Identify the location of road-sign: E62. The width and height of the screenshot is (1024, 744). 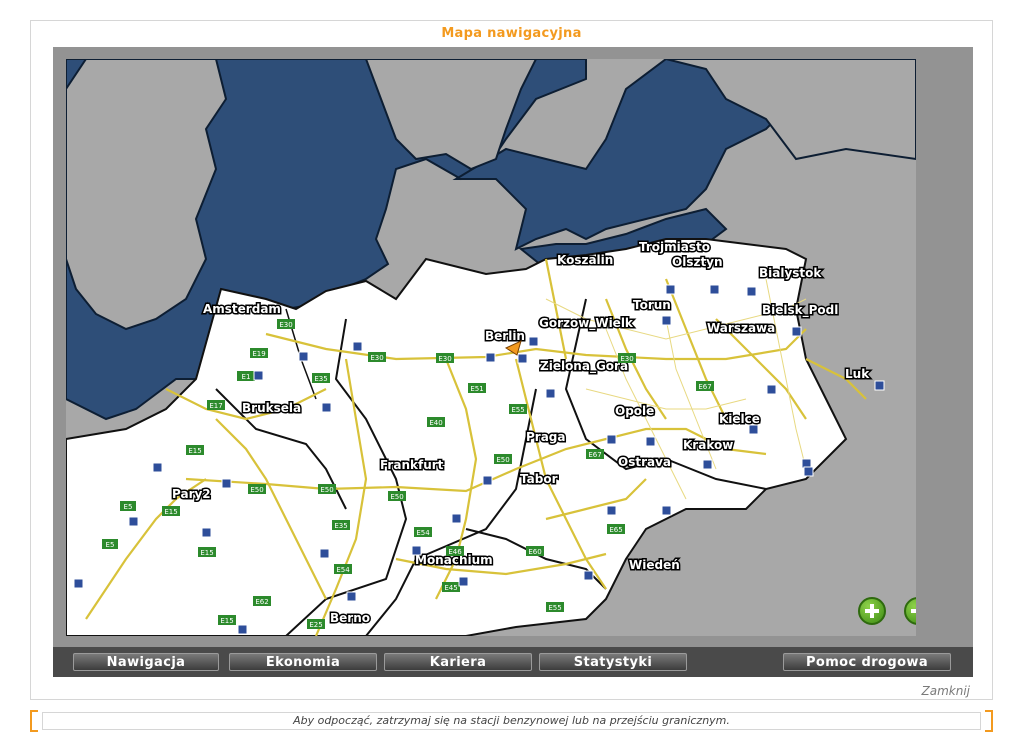
(262, 601).